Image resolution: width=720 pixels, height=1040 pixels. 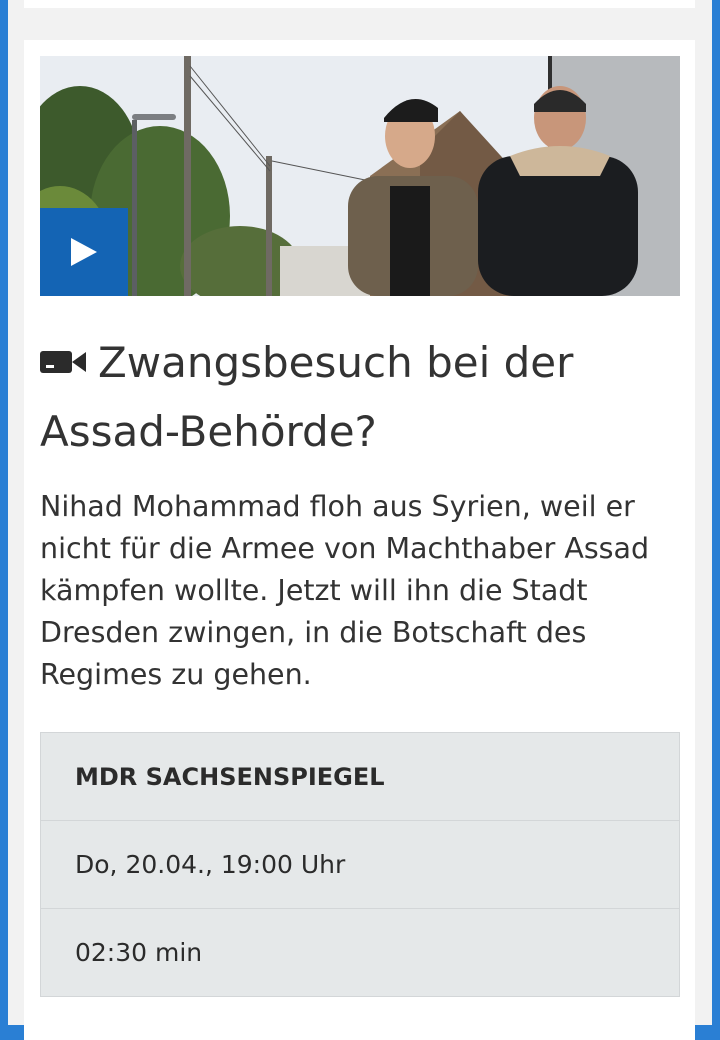 I want to click on broadcast-date: Do, 20.04., 19:00 Uhr, so click(x=360, y=865).